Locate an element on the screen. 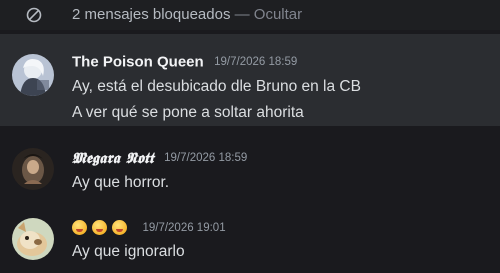 Image resolution: width=500 pixels, height=273 pixels. hide-blocked-link: Ocultar is located at coordinates (278, 14).